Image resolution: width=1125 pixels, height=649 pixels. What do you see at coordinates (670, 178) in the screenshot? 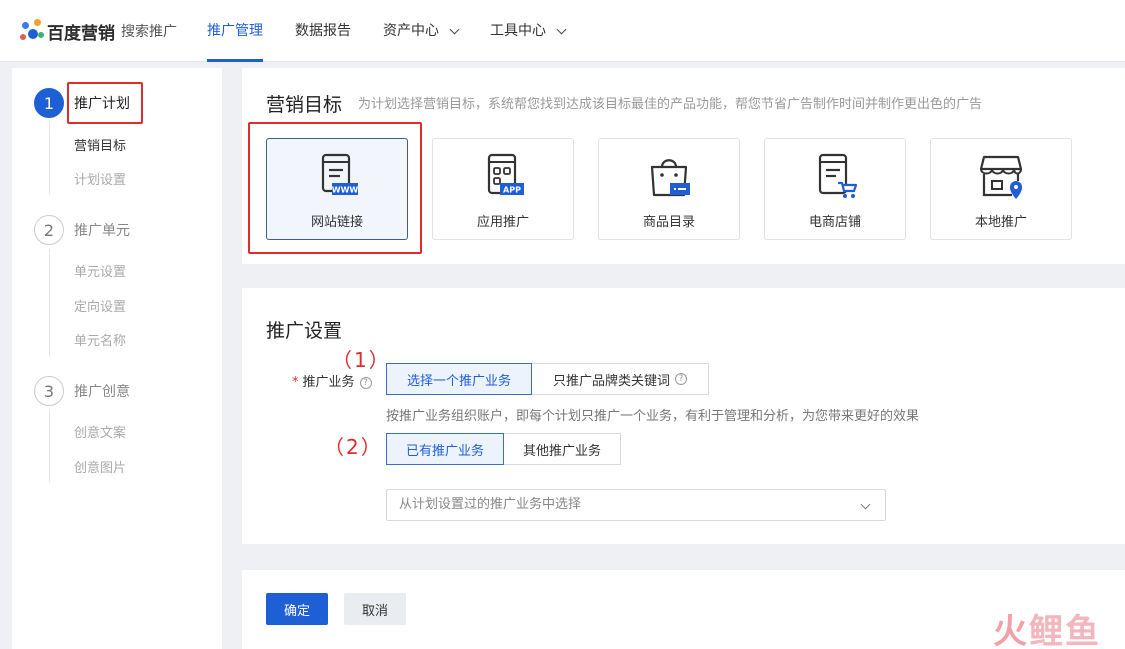
I see `catalog-bag-icon` at bounding box center [670, 178].